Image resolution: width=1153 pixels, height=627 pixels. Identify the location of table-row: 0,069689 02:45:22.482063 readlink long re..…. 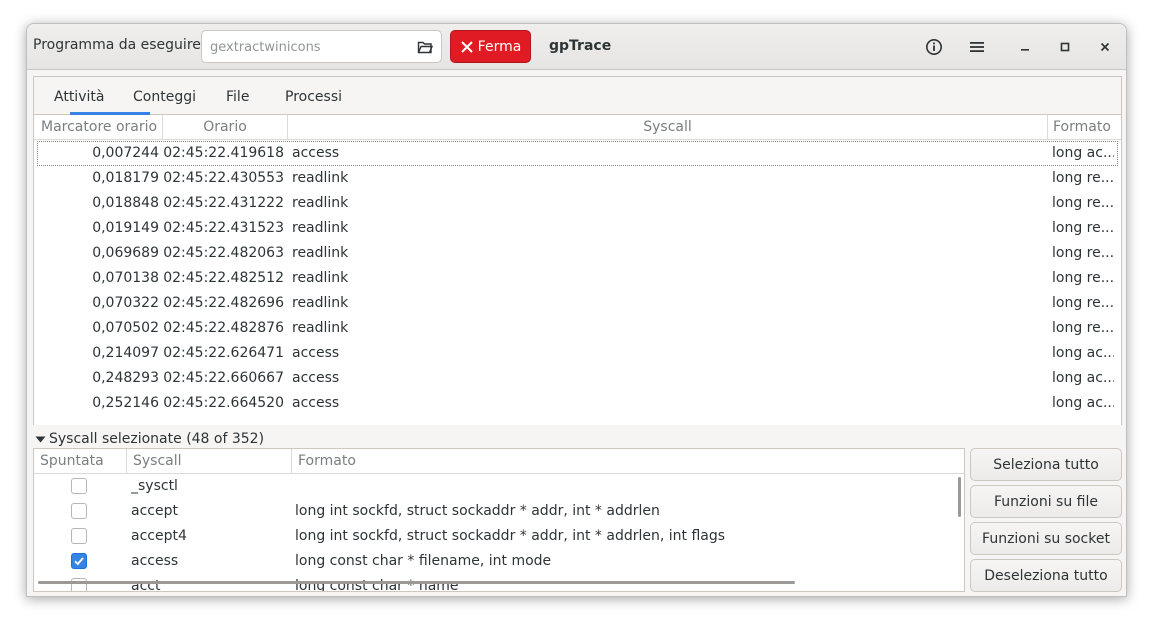
(577, 253).